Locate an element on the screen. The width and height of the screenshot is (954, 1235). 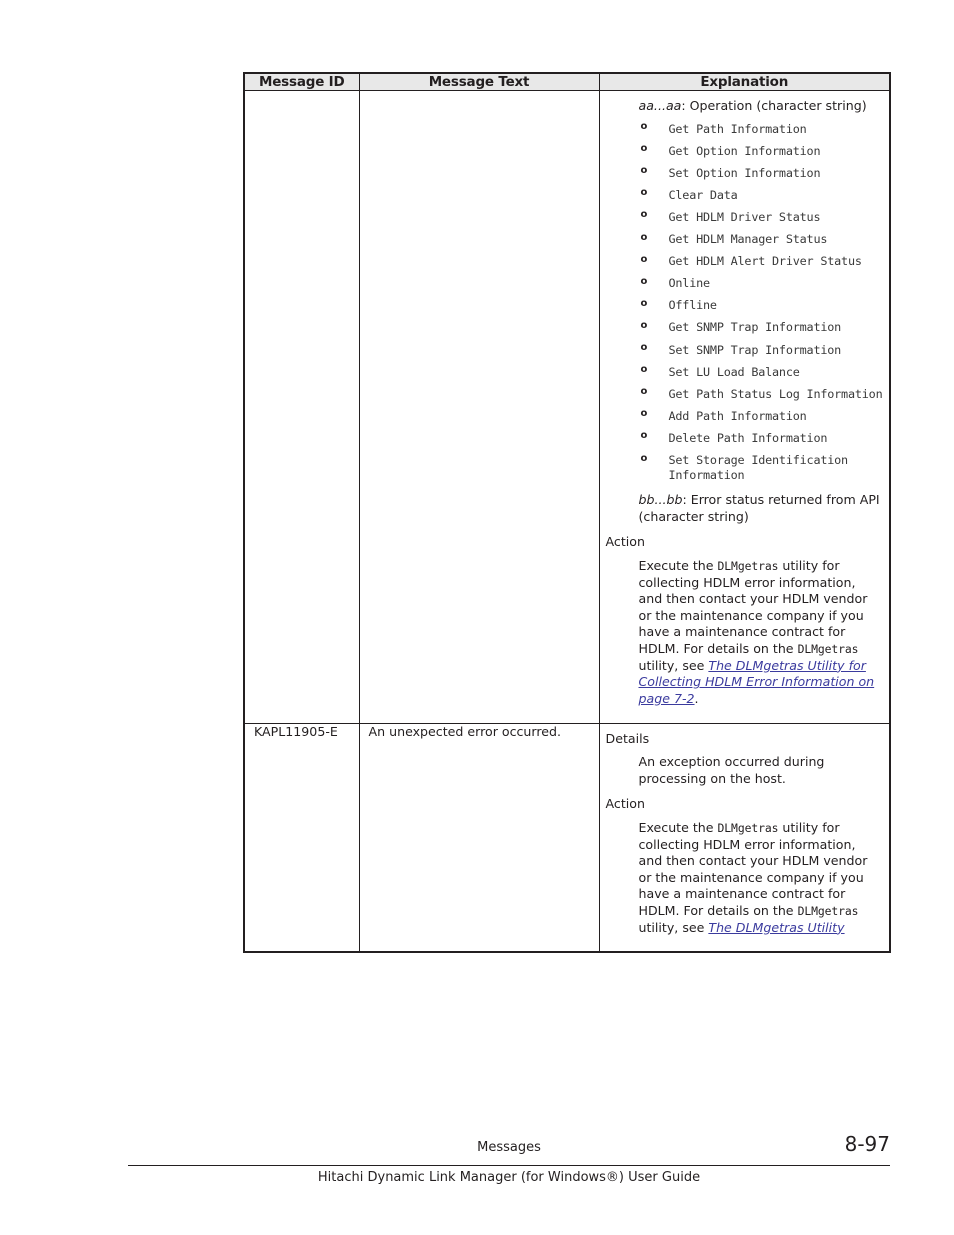
column-header-explanation: Explanation is located at coordinates (744, 81).